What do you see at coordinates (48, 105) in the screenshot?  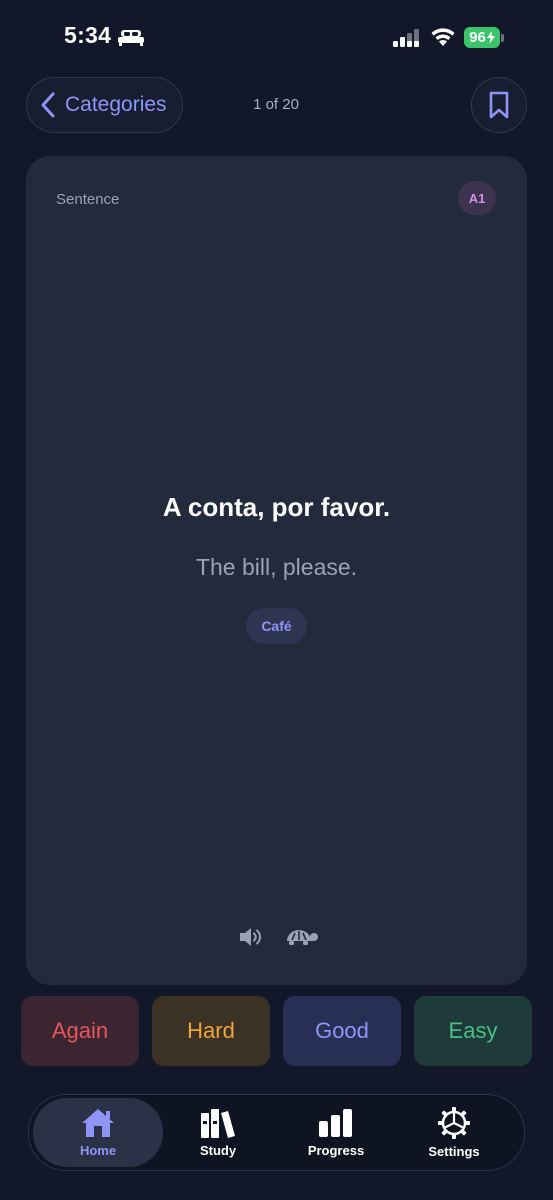 I see `chevron-left-icon` at bounding box center [48, 105].